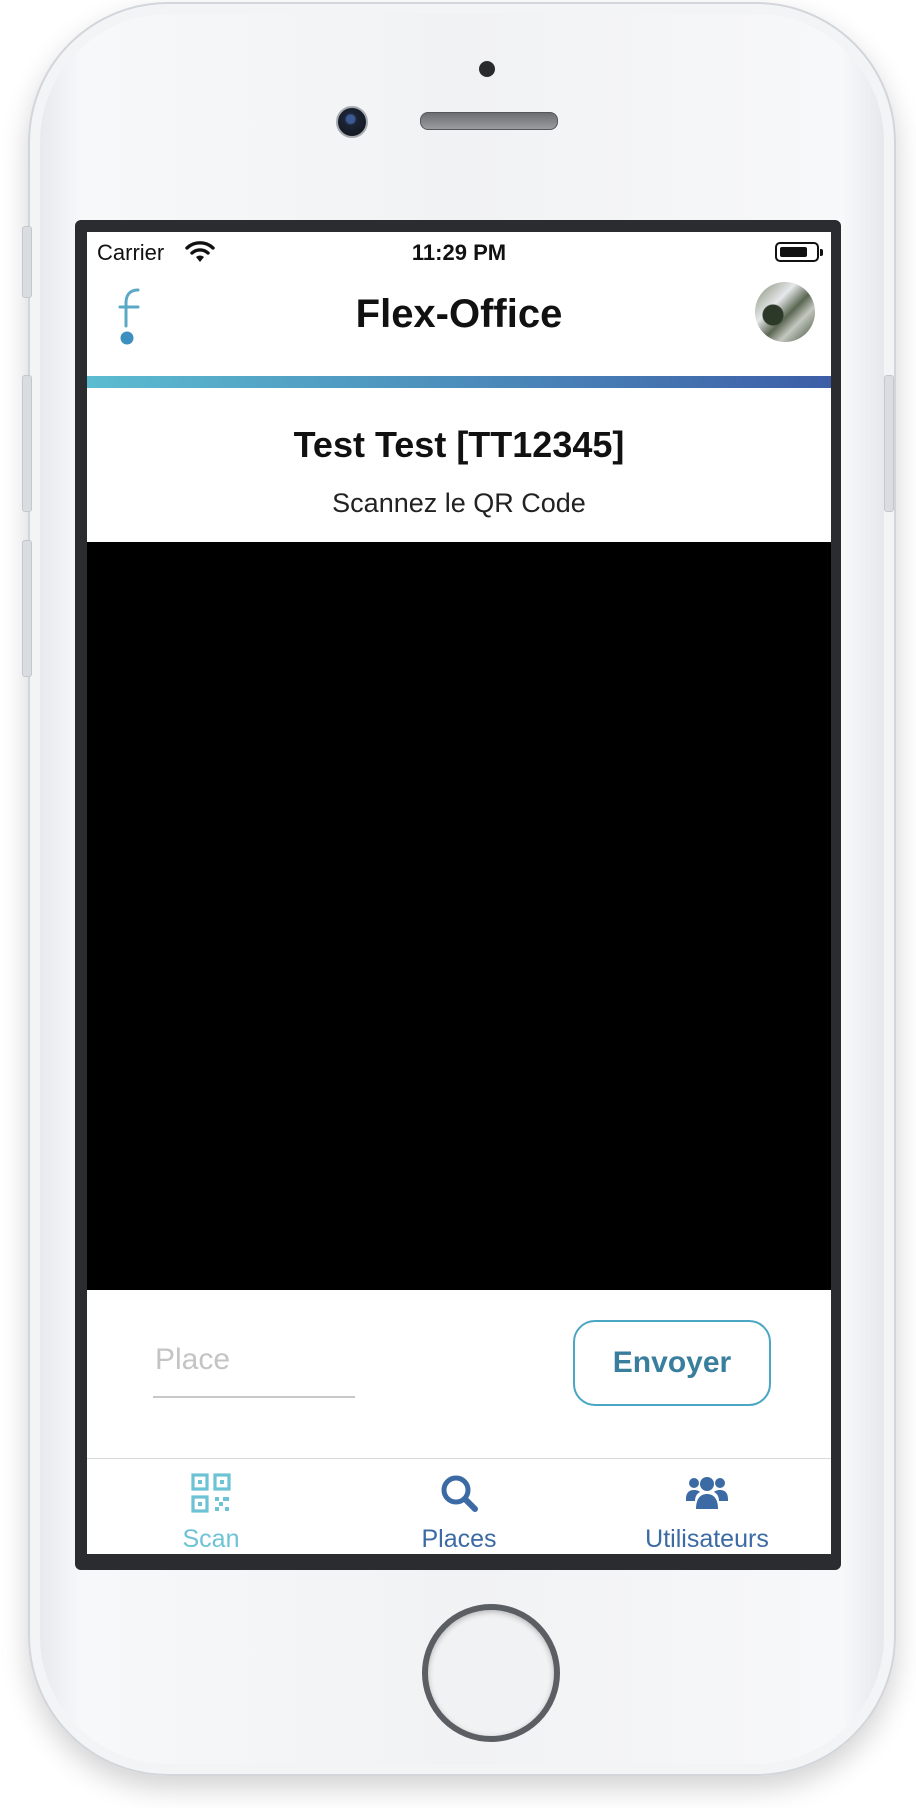  Describe the element at coordinates (459, 1374) in the screenshot. I see `manual-entry-area: Envoyer` at that location.